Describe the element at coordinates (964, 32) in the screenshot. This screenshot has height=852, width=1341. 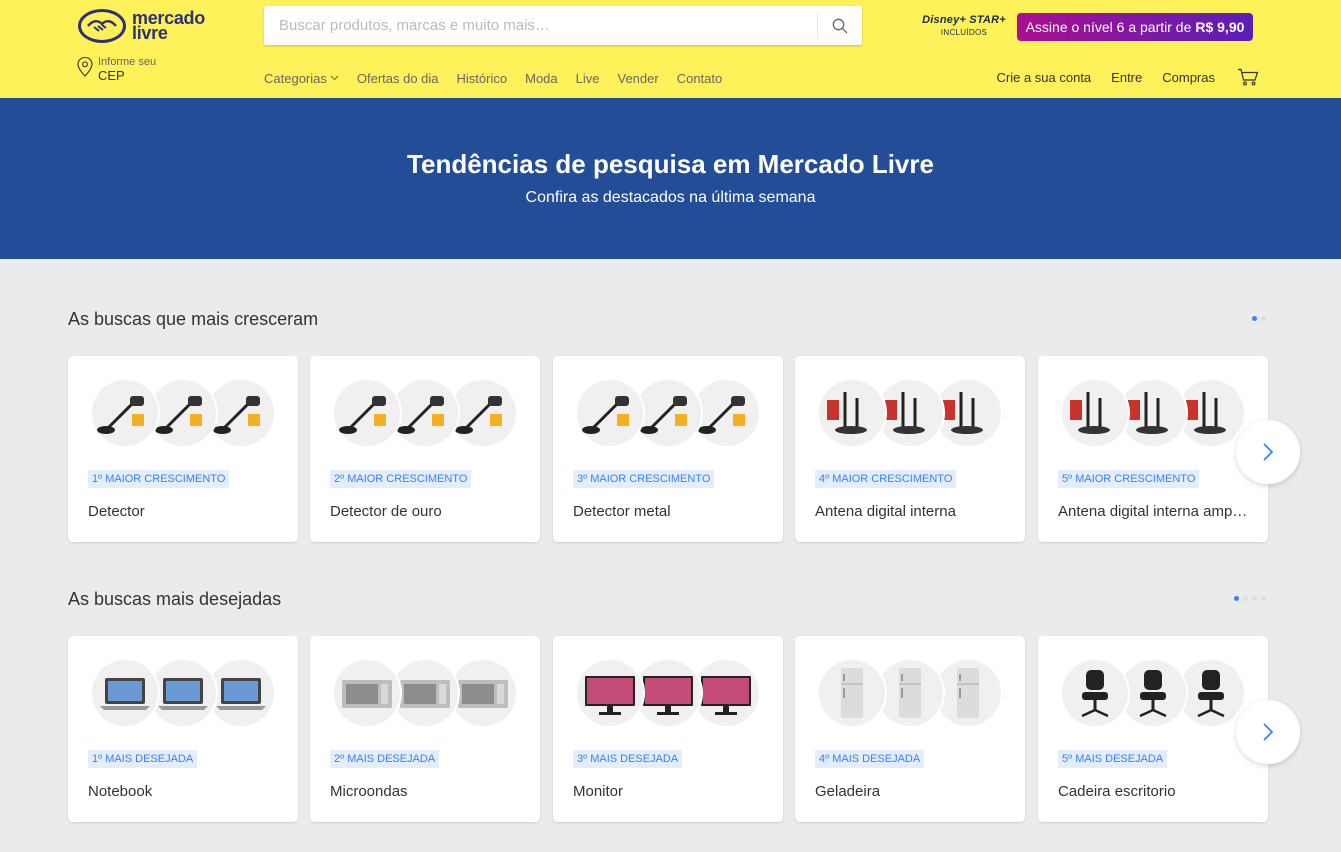
I see `disney-included-text: INCLUÍDOS` at that location.